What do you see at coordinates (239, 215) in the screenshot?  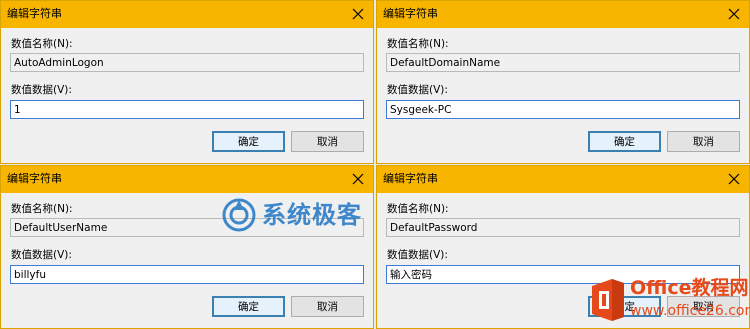 I see `sysgeek-logo-icon` at bounding box center [239, 215].